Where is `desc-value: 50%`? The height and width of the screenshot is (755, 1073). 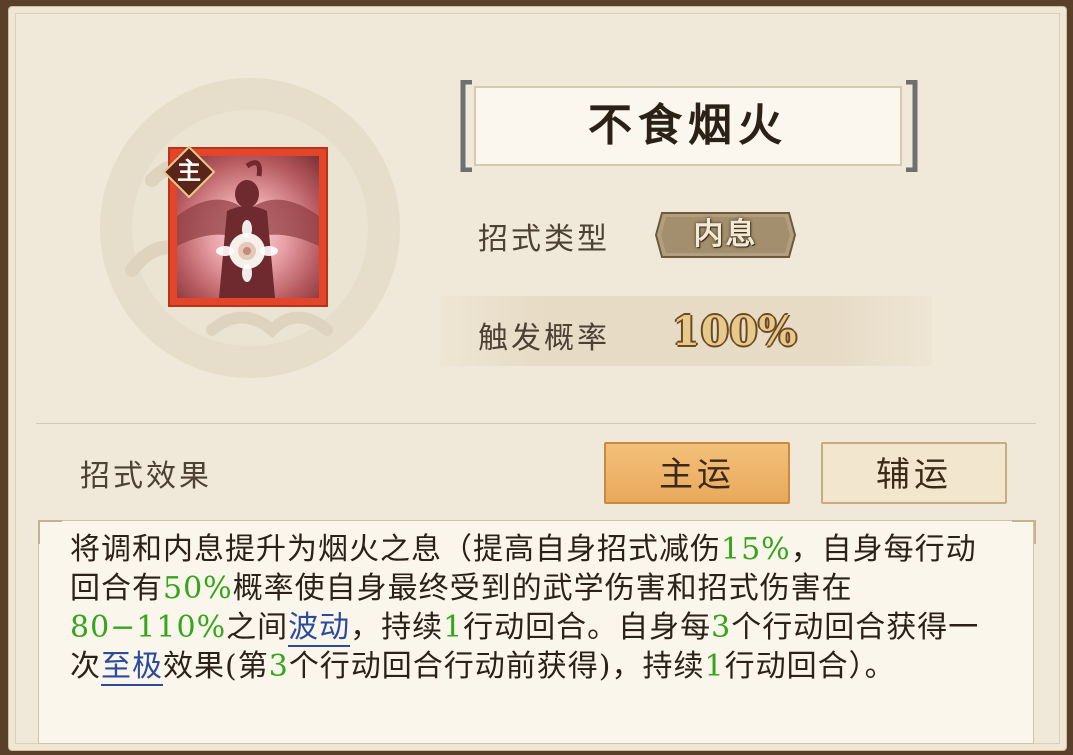 desc-value: 50% is located at coordinates (198, 588).